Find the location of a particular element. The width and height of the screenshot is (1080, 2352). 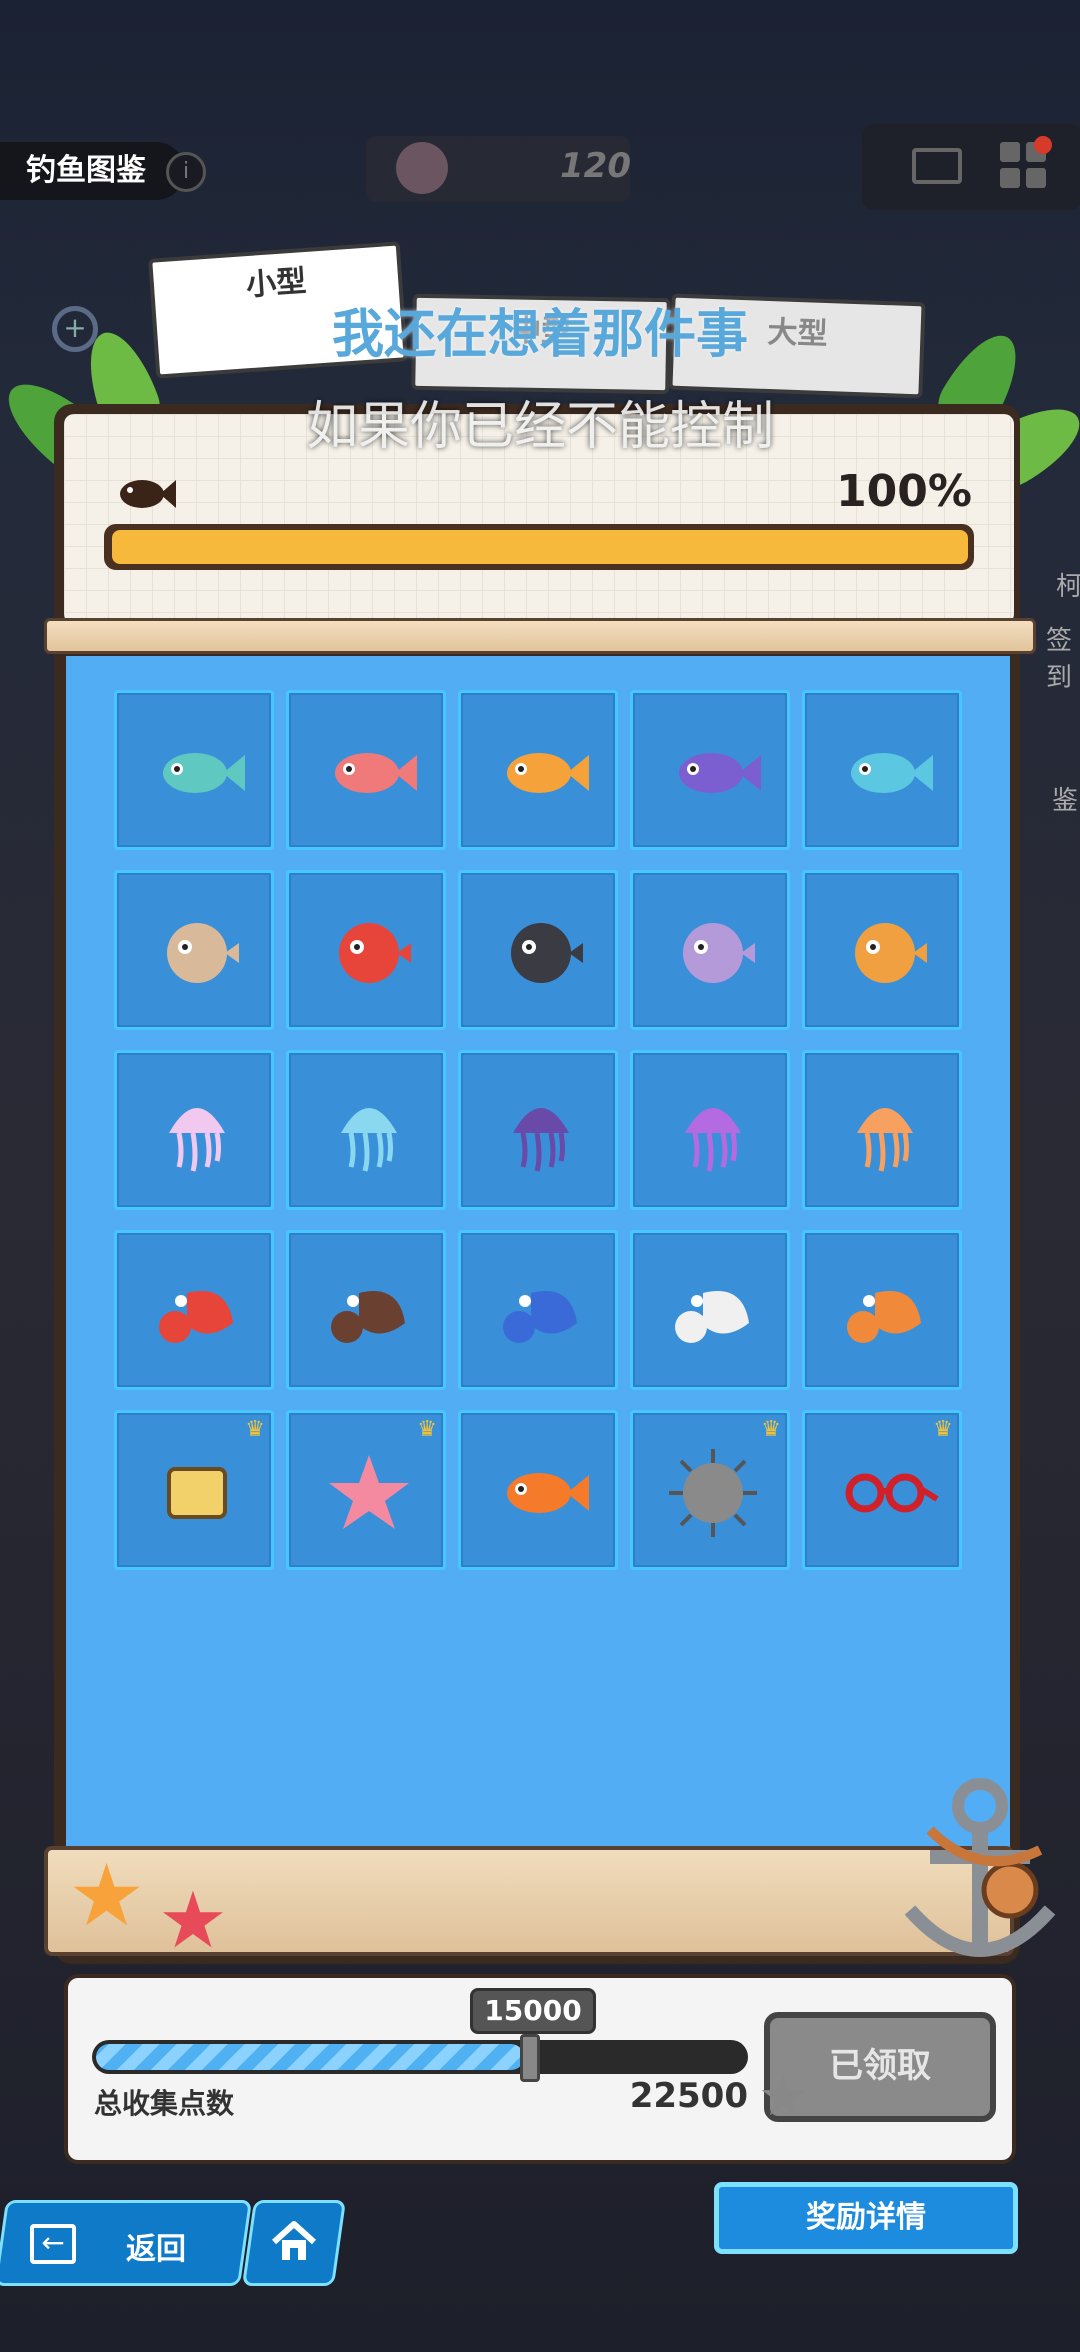

collection-item-pufferfish-purple is located at coordinates (710, 950).